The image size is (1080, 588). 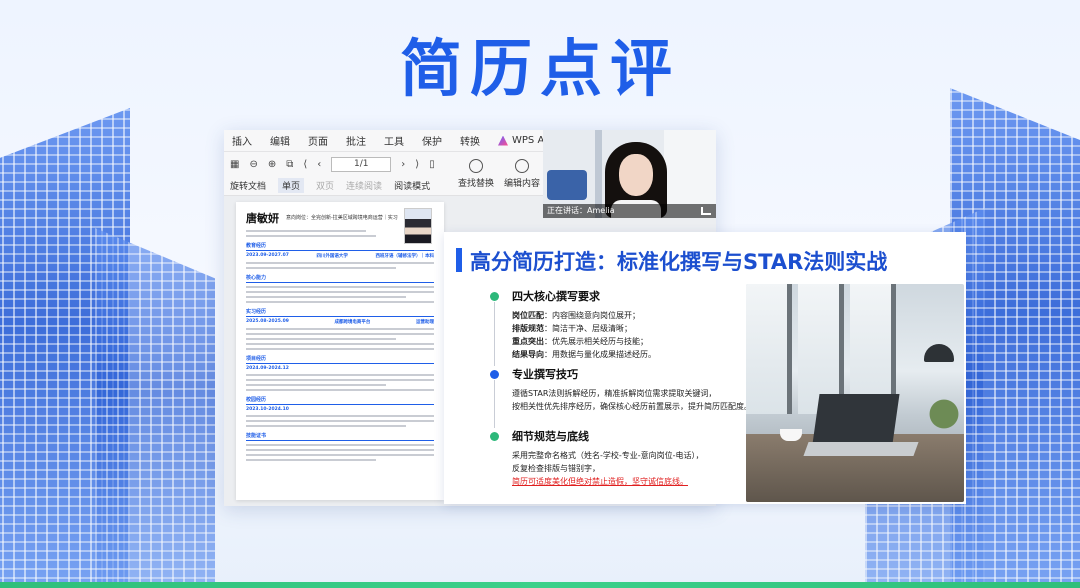 What do you see at coordinates (319, 164) in the screenshot?
I see `prev-page-icon: ‹` at bounding box center [319, 164].